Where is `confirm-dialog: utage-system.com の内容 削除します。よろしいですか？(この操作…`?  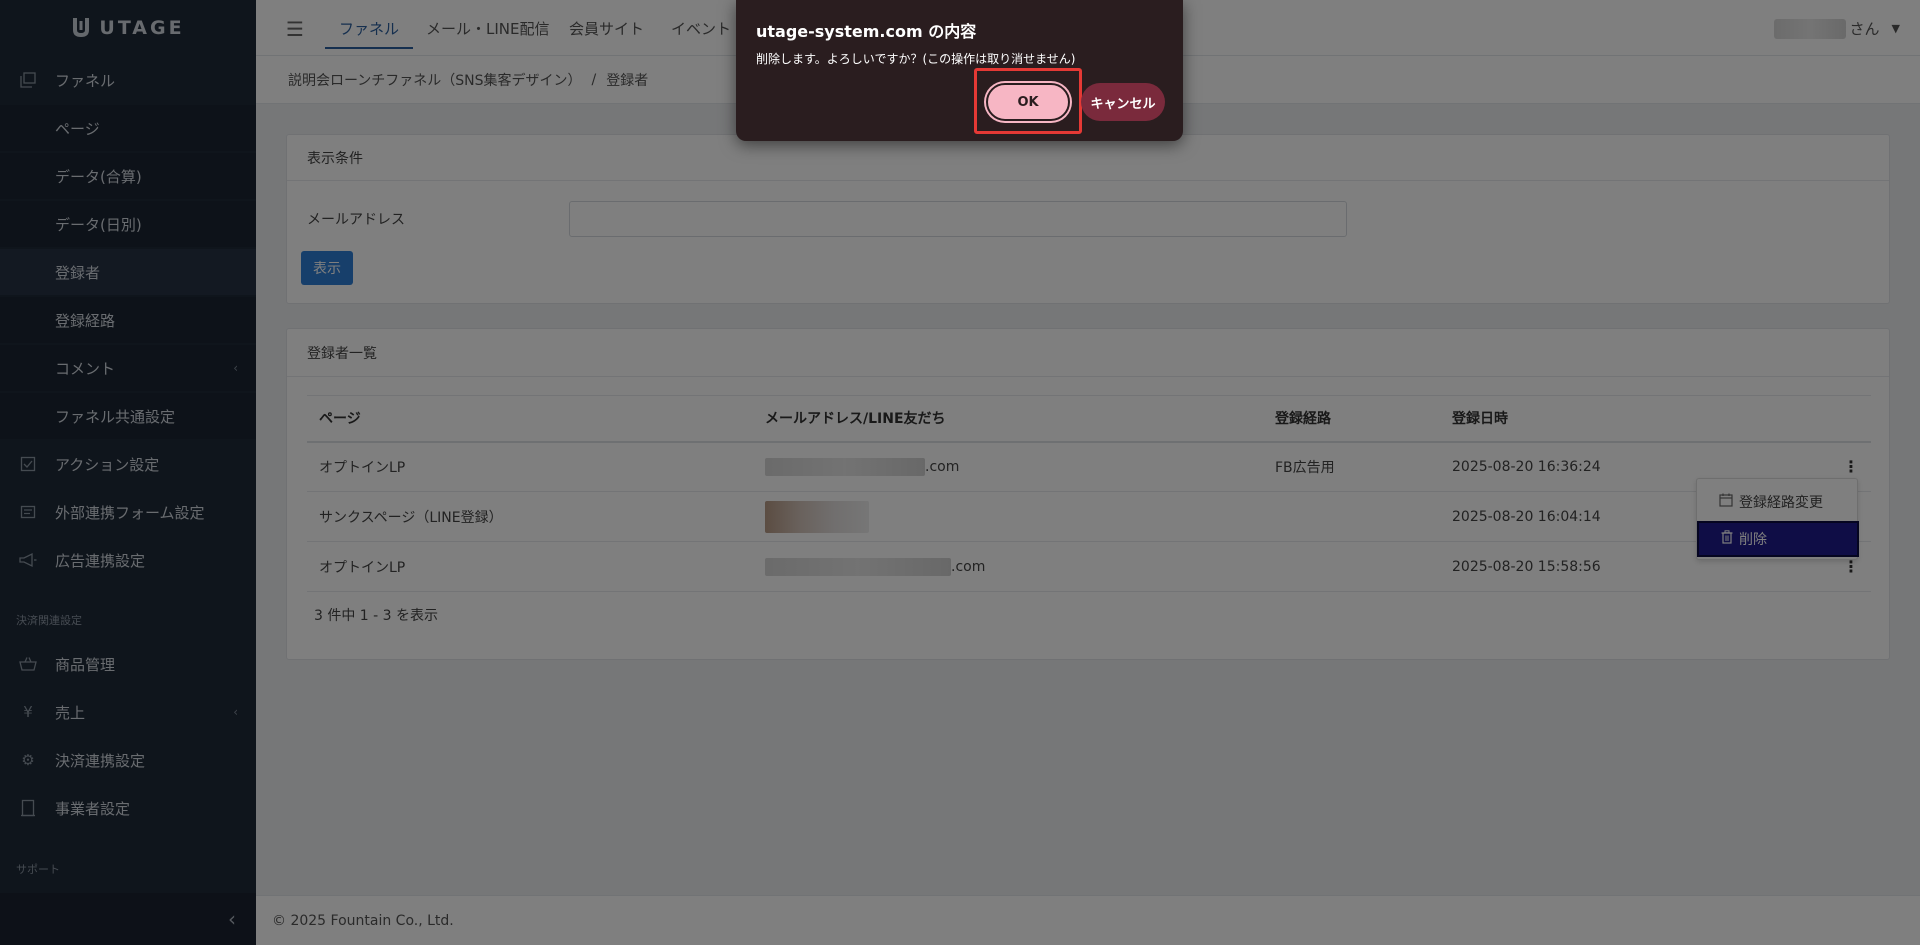 confirm-dialog: utage-system.com の内容 削除します。よろしいですか？(この操作… is located at coordinates (959, 70).